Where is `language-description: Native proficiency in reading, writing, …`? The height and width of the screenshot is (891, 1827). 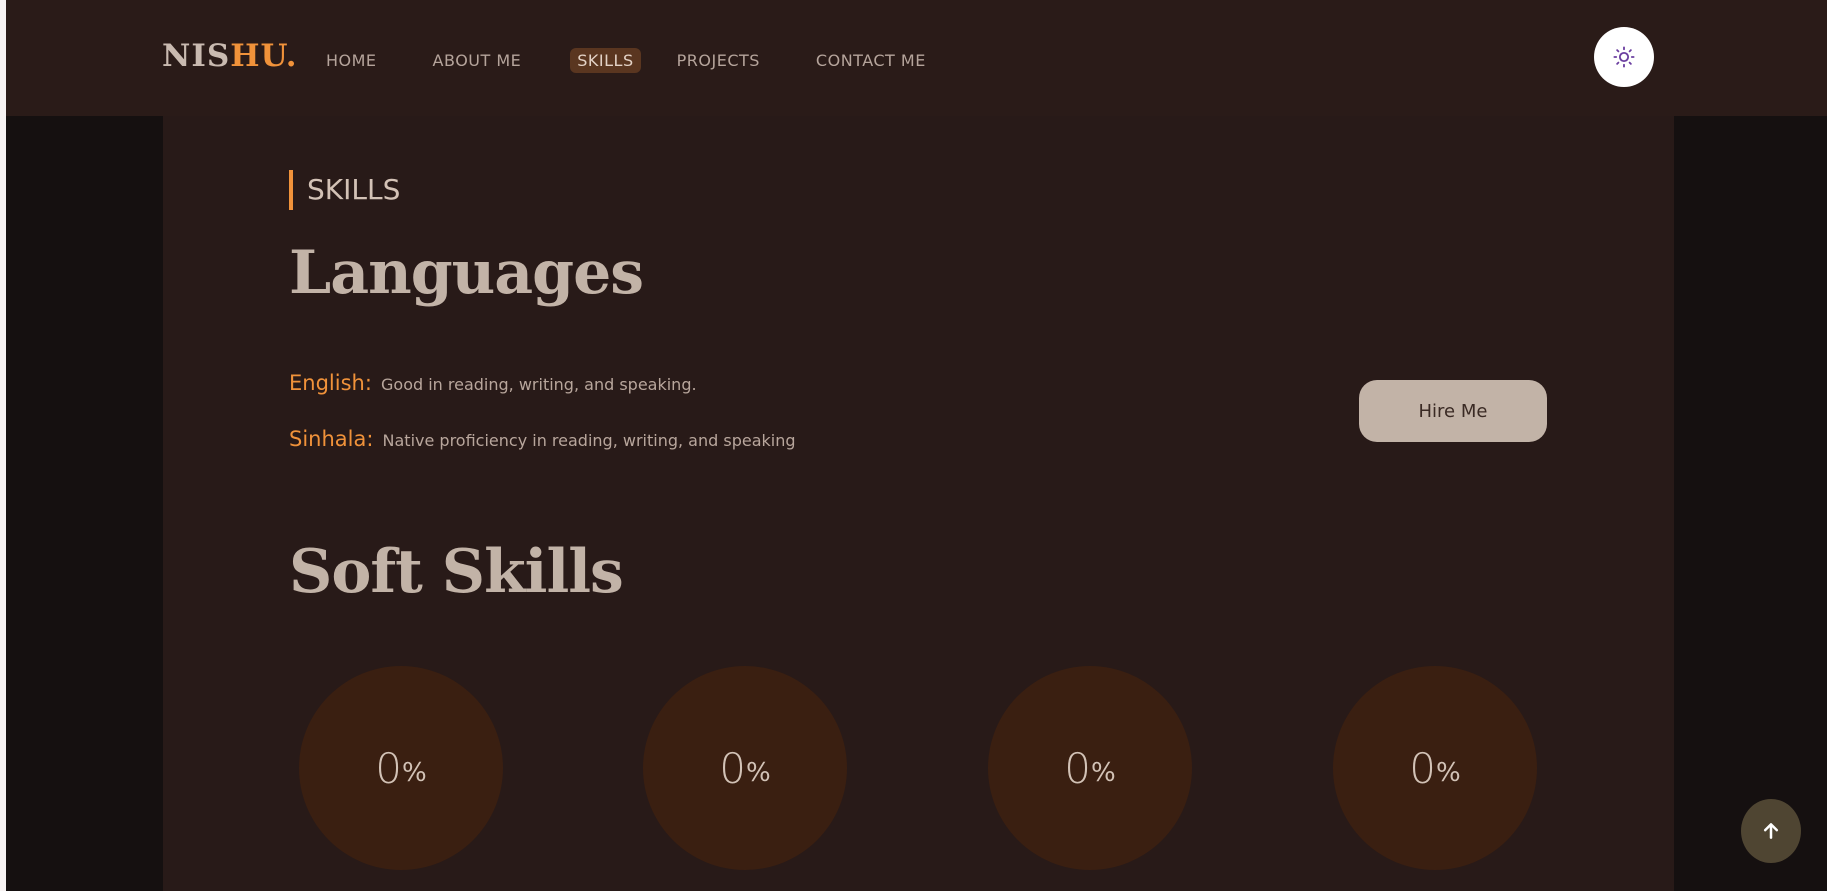 language-description: Native proficiency in reading, writing, … is located at coordinates (589, 440).